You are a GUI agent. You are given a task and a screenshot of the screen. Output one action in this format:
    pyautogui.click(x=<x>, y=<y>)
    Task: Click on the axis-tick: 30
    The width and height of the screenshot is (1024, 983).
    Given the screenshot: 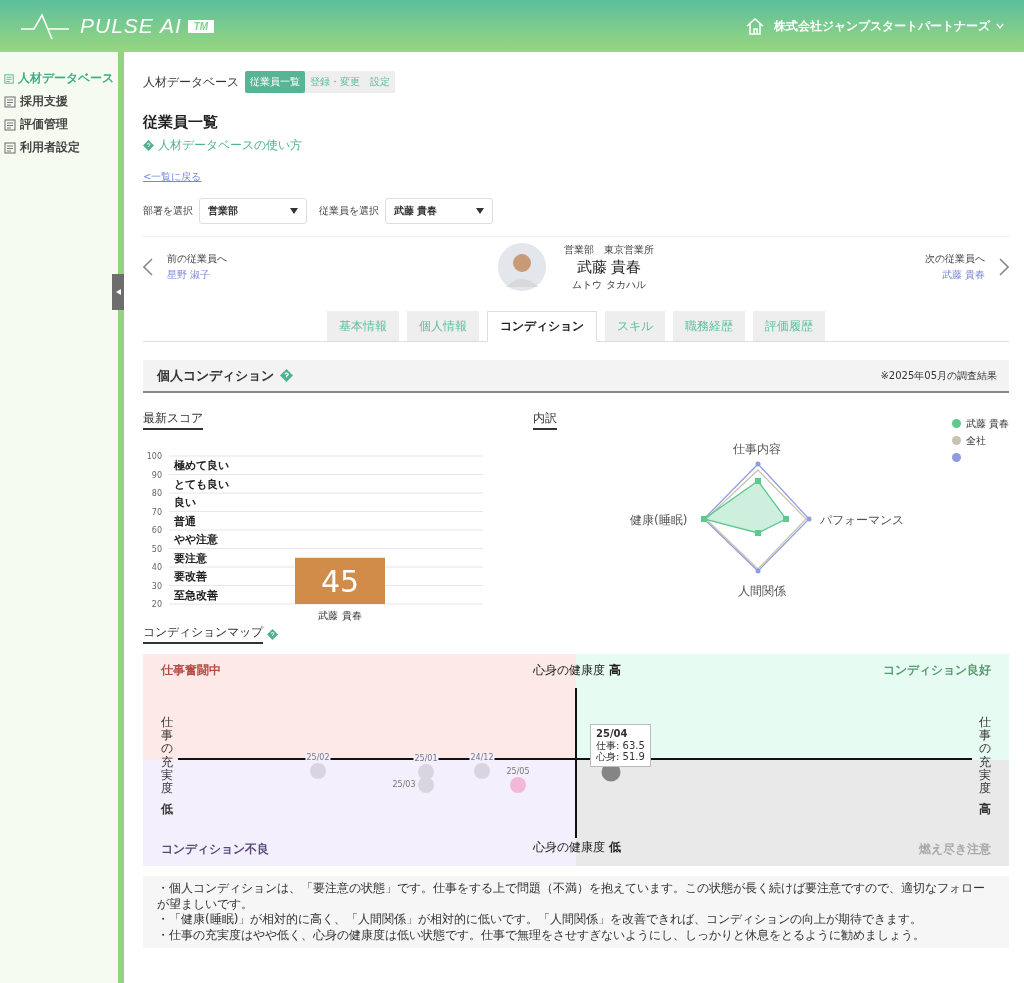 What is the action you would take?
    pyautogui.click(x=156, y=586)
    